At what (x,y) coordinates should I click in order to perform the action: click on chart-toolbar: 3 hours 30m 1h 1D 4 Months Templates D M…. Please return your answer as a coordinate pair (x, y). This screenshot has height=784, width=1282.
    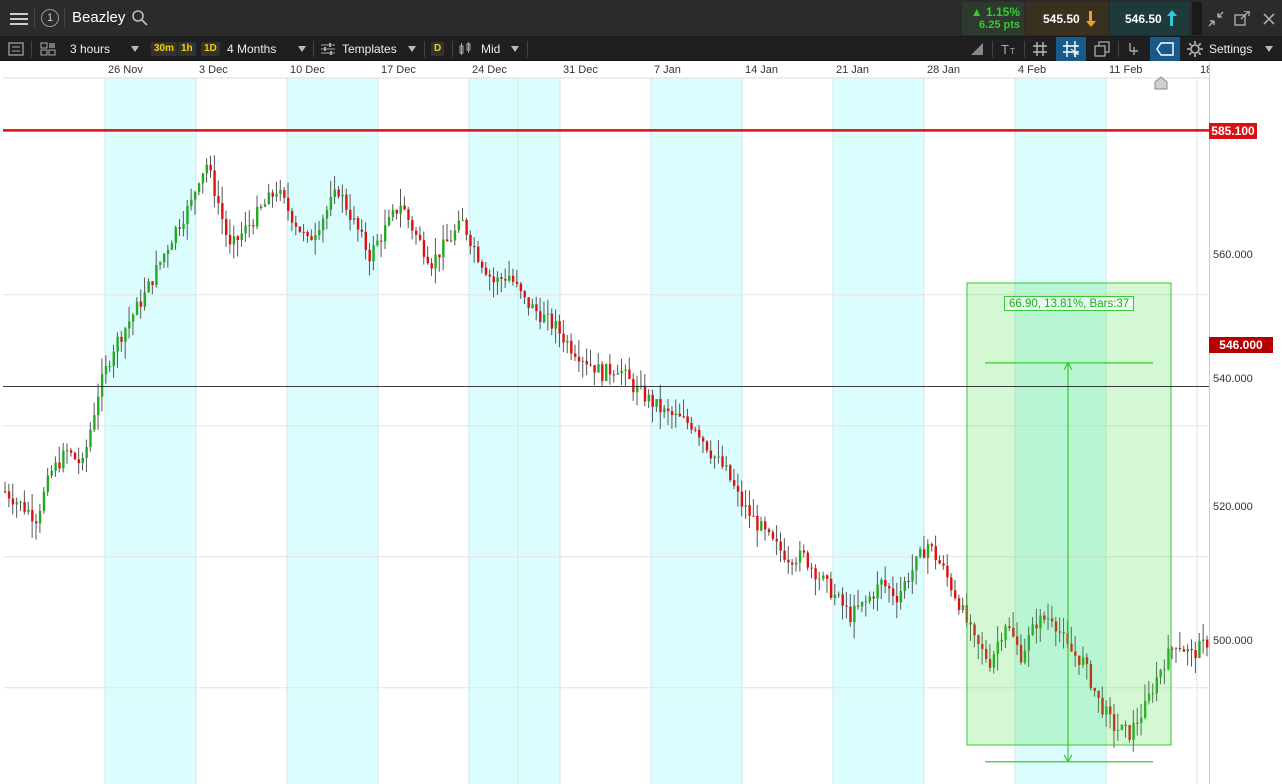
    Looking at the image, I should click on (641, 49).